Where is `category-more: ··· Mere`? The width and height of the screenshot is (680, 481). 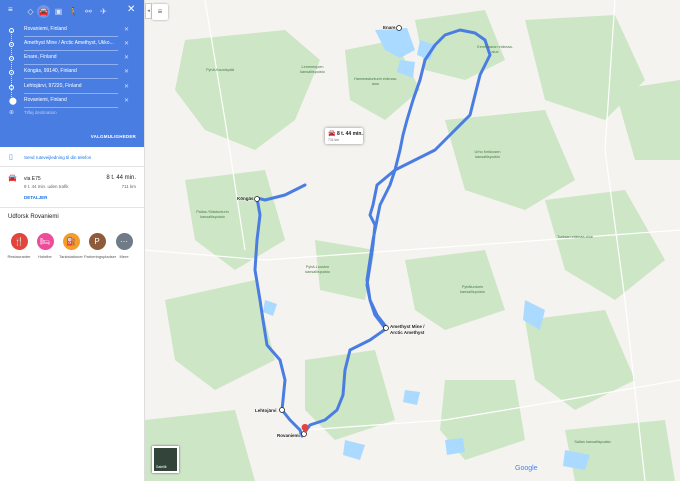 category-more: ··· Mere is located at coordinates (124, 246).